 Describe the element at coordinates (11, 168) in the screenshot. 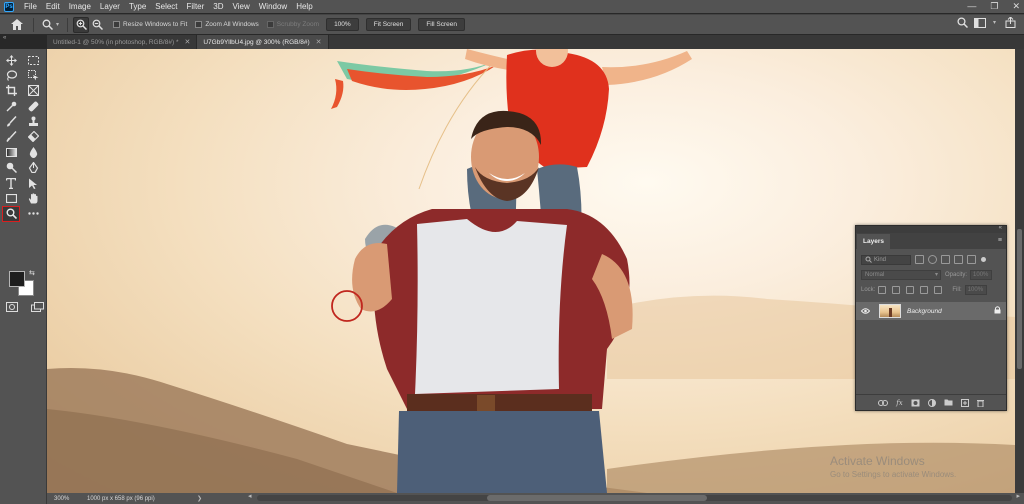

I see `dodge-tool` at that location.